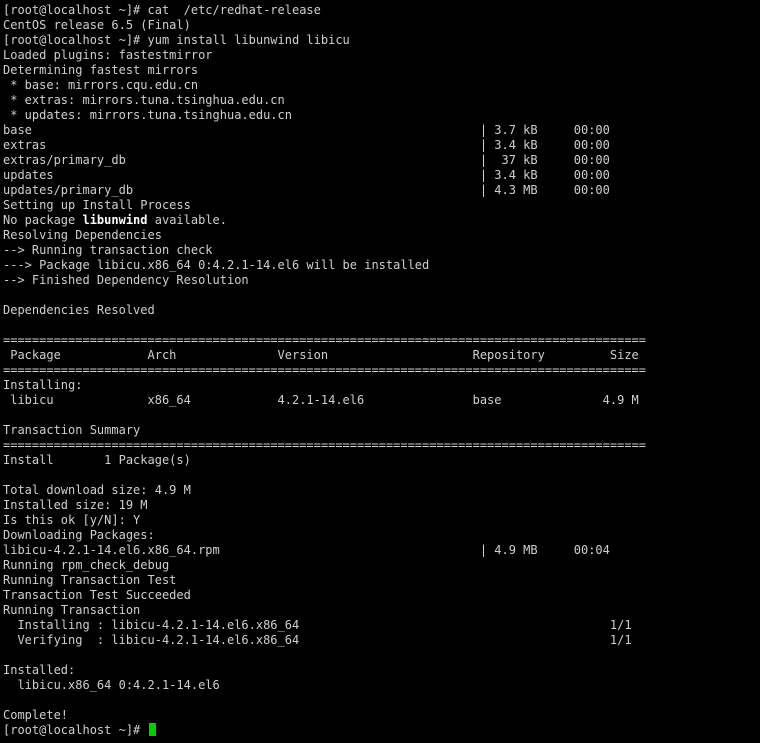  Describe the element at coordinates (187, 220) in the screenshot. I see `terminal-text: available.` at that location.